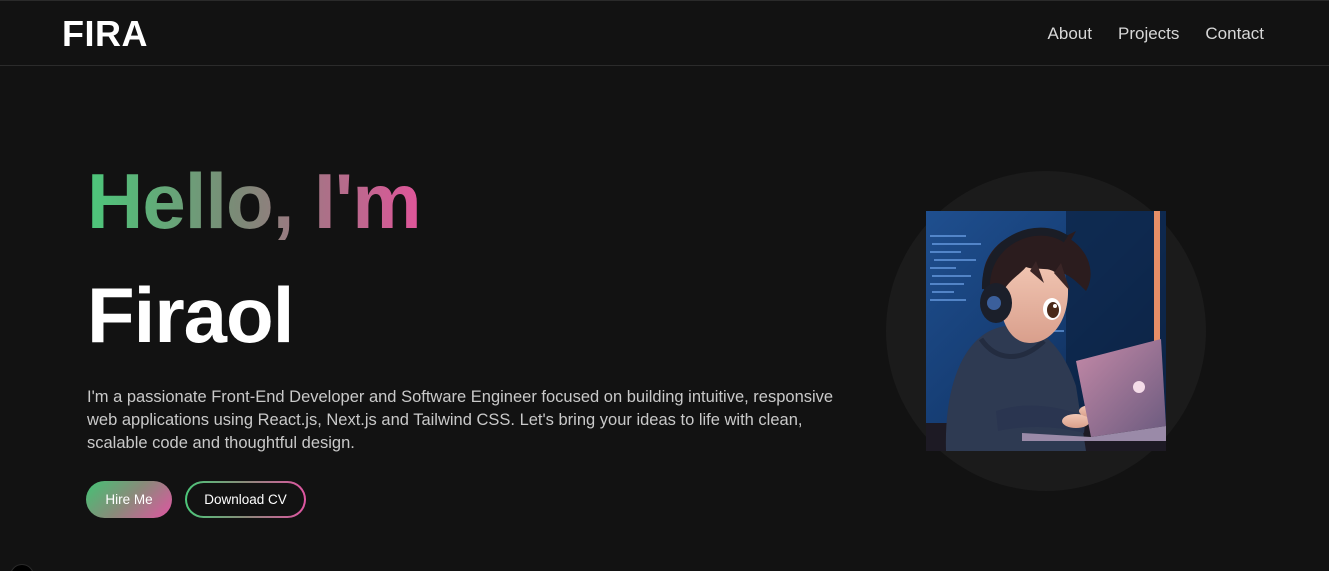  Describe the element at coordinates (190, 315) in the screenshot. I see `hero-name: Firaol` at that location.